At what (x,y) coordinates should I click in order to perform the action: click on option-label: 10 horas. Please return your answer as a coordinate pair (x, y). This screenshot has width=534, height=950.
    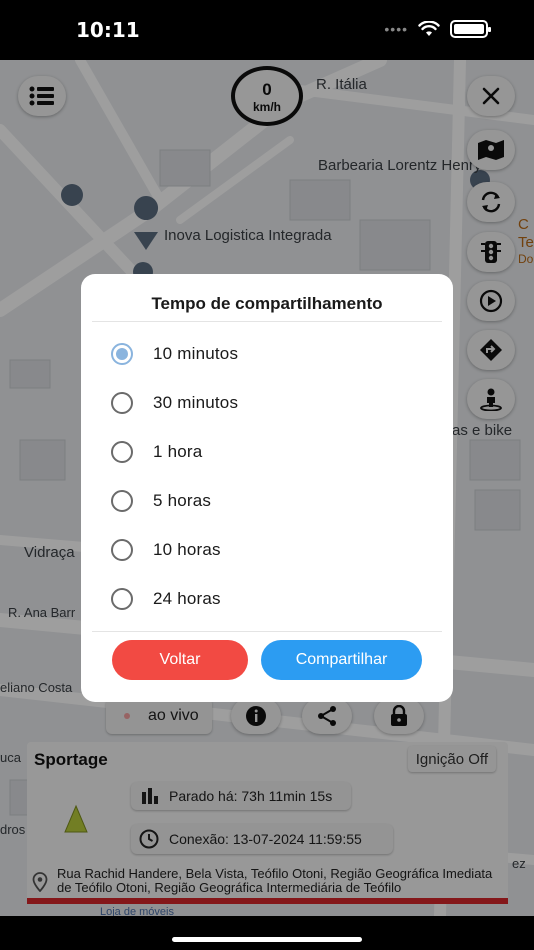
    Looking at the image, I should click on (187, 549).